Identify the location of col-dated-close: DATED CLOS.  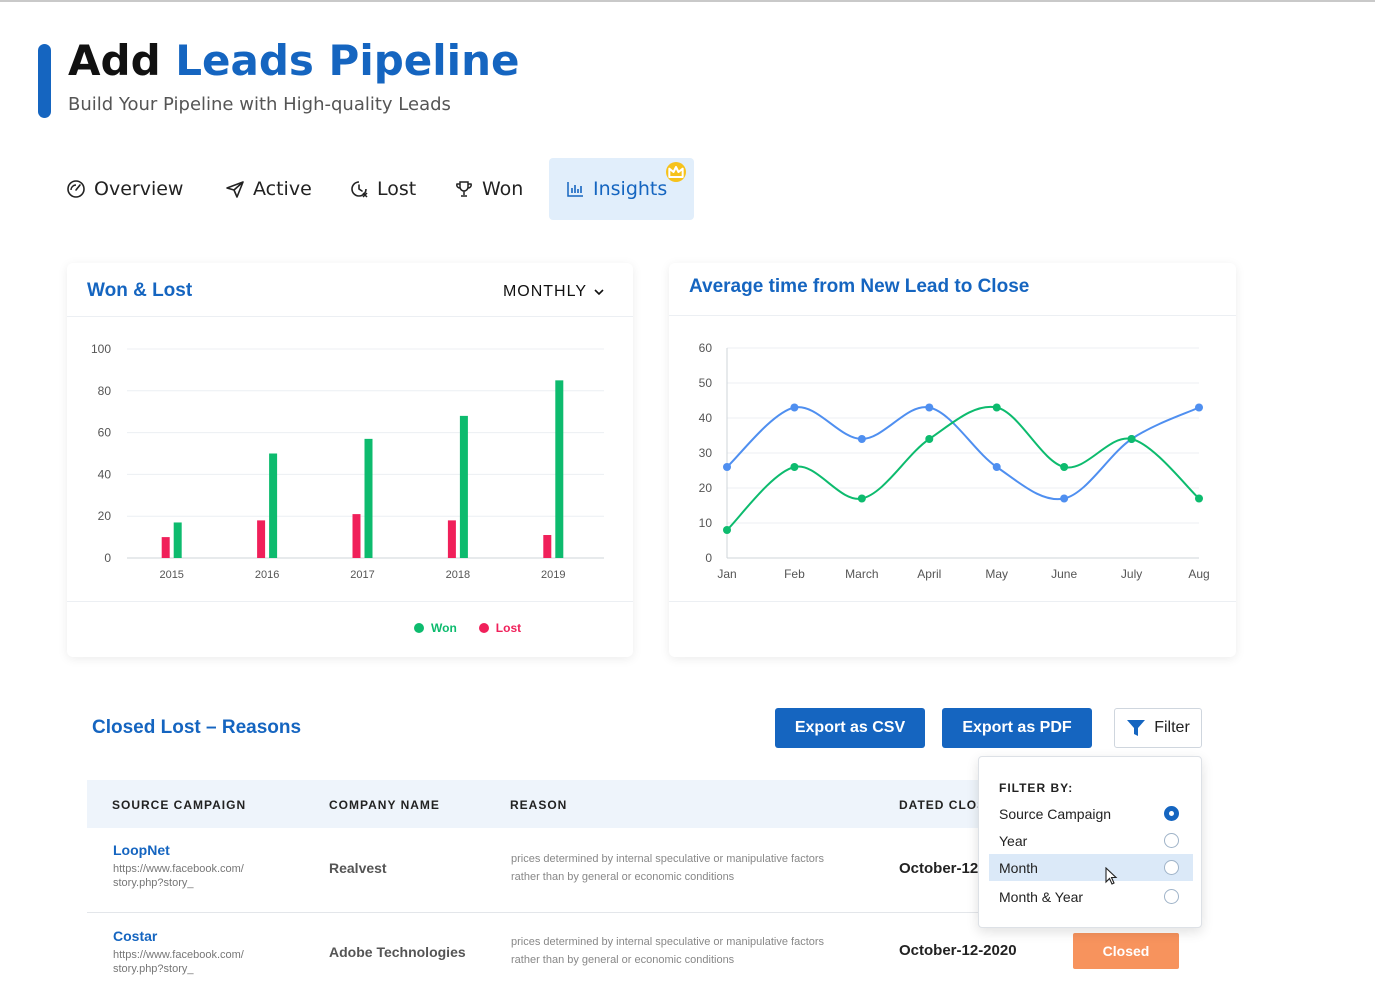
(939, 805).